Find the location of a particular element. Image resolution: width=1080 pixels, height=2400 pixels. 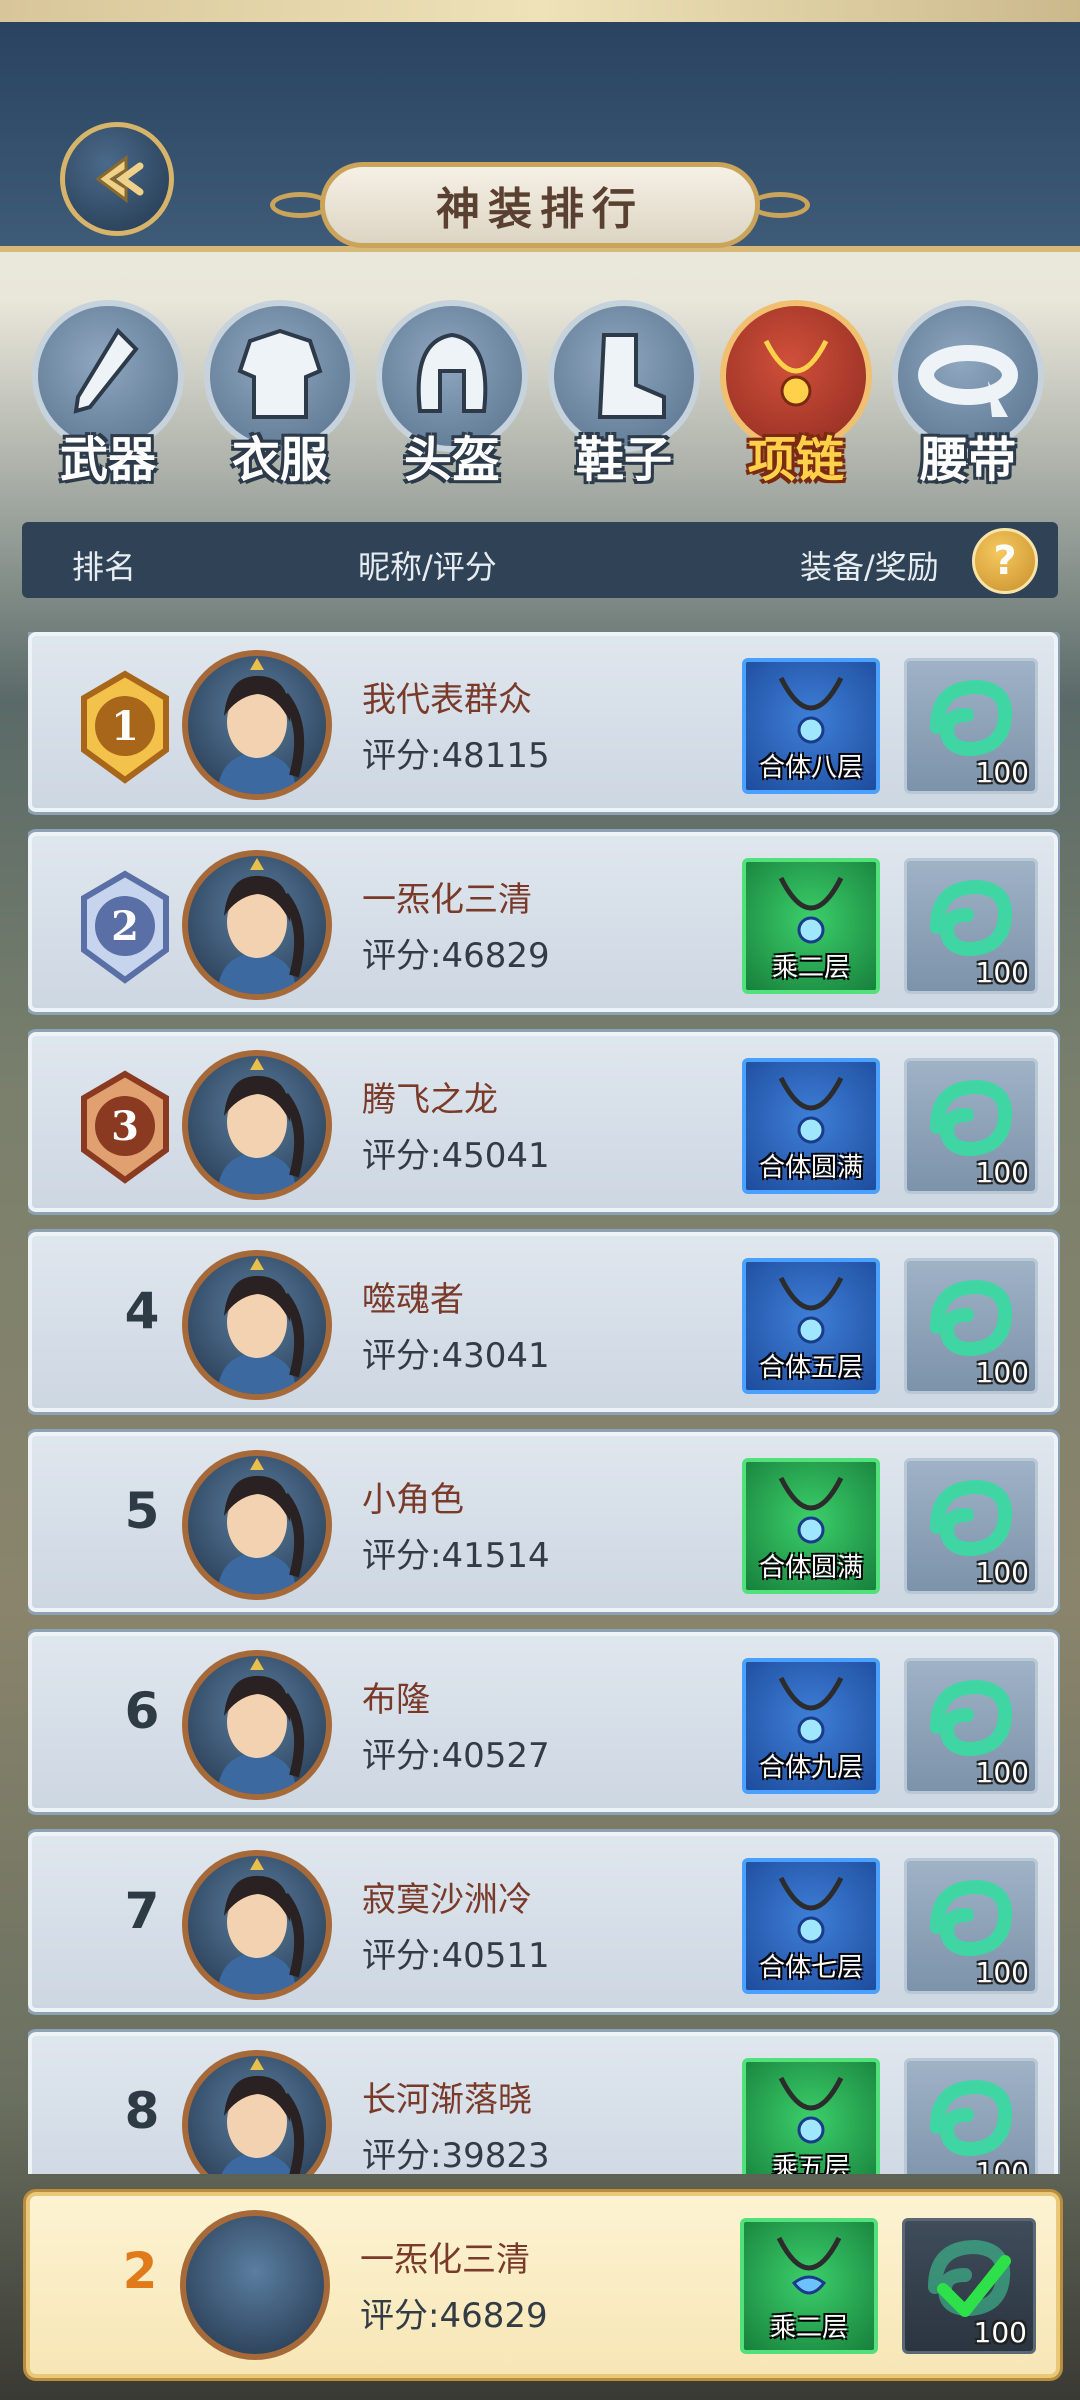

rank-number: 1 is located at coordinates (125, 726).